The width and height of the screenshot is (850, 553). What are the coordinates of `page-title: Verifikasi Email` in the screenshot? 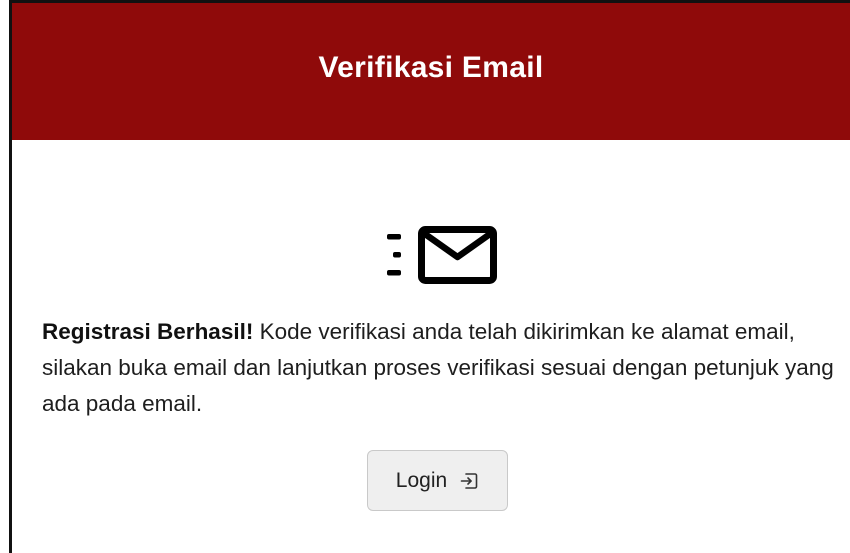 It's located at (431, 67).